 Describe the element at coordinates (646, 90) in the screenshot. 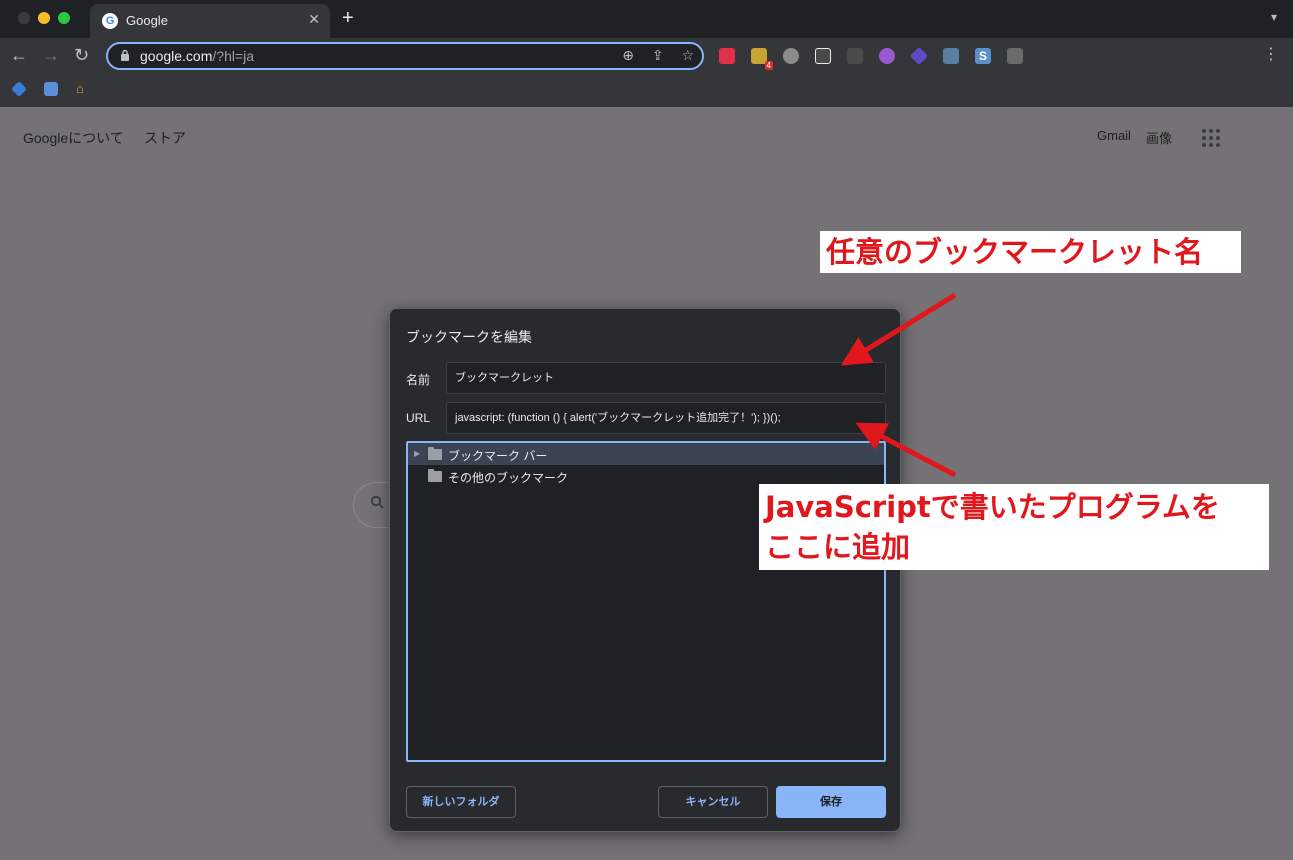

I see `bookmark-bar: ⌂` at that location.